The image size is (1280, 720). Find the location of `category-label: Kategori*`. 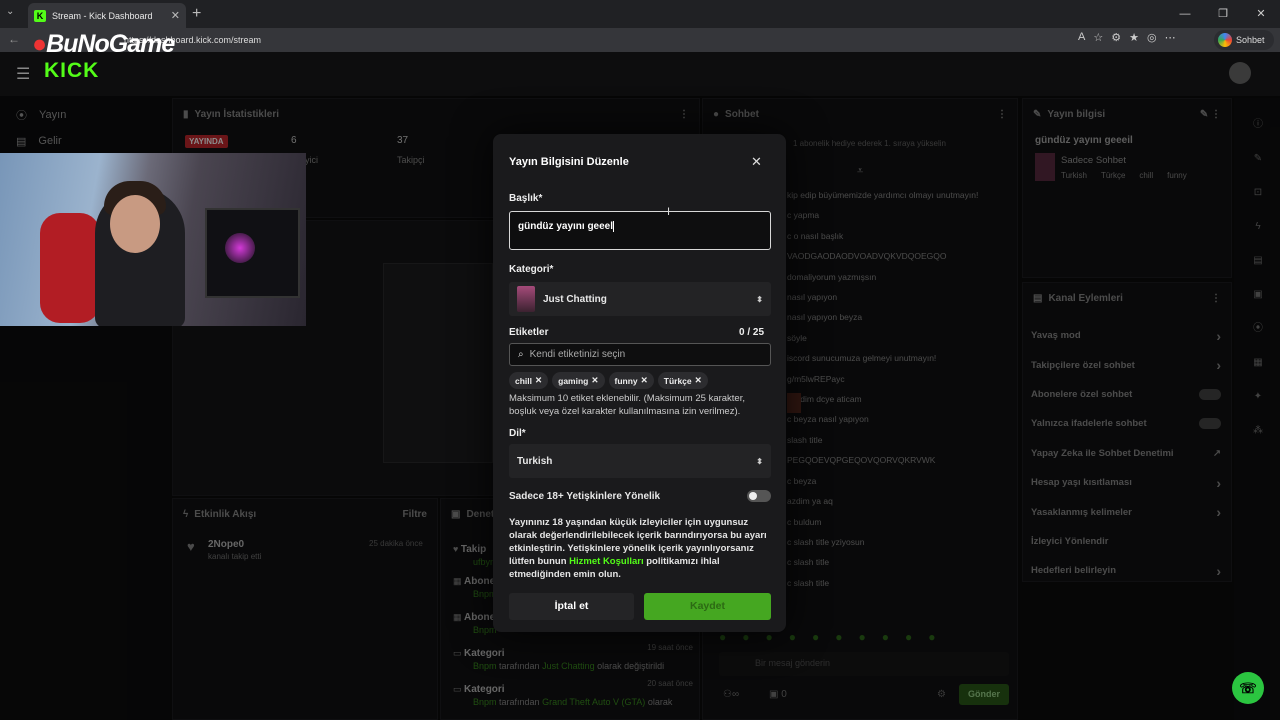

category-label: Kategori* is located at coordinates (531, 269).